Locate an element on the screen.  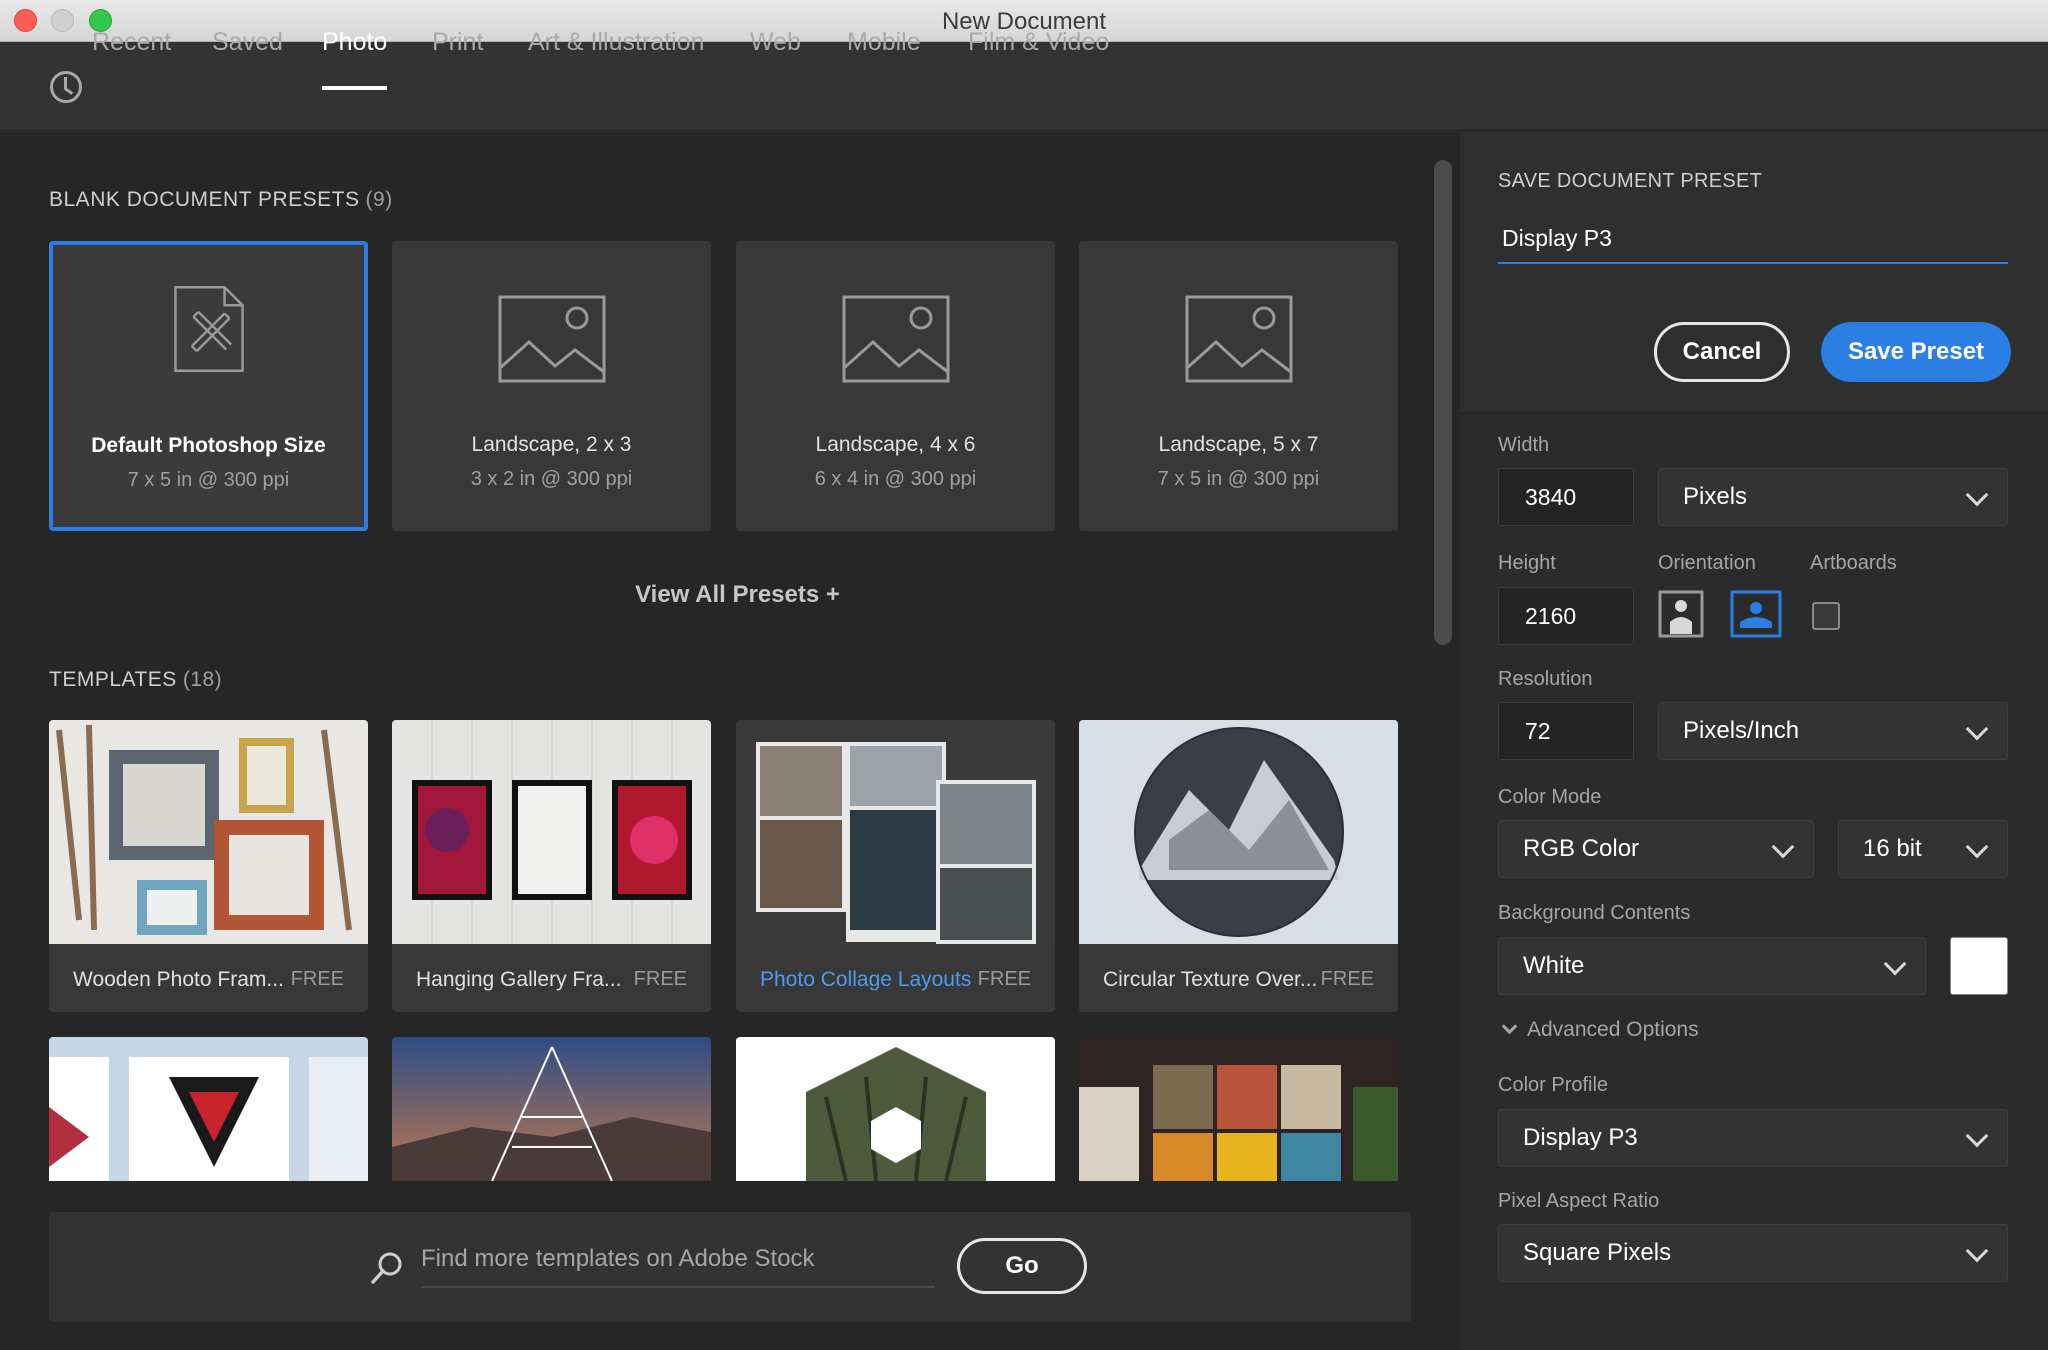
preset-card-landscape-5x7: Landscape, 5 x 7 7 x 5 in @ 300 ppi is located at coordinates (1238, 386).